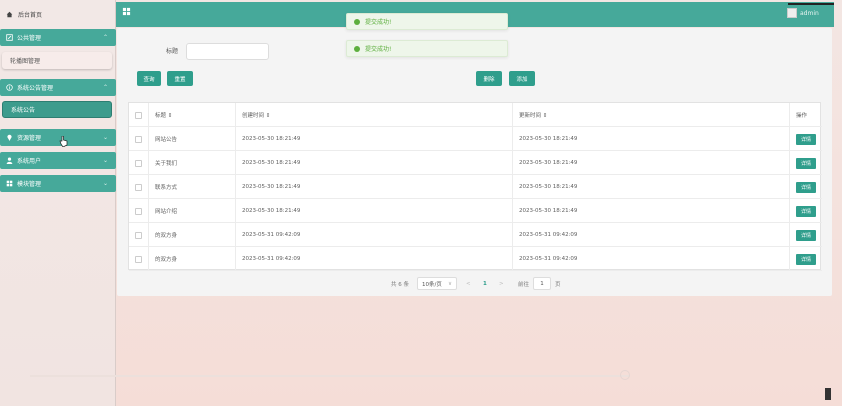 The height and width of the screenshot is (406, 842). What do you see at coordinates (25, 61) in the screenshot?
I see `sidebar-subitem-label: 轮播图管理` at bounding box center [25, 61].